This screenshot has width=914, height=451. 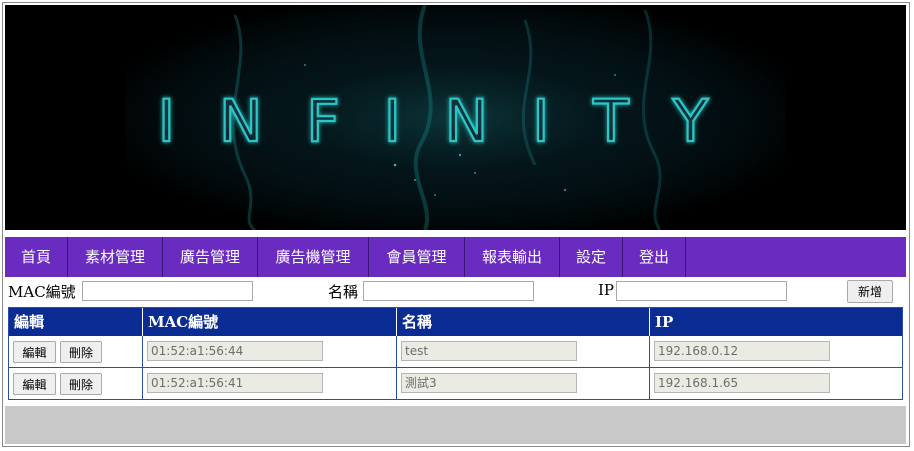 I want to click on name-search-input, so click(x=448, y=291).